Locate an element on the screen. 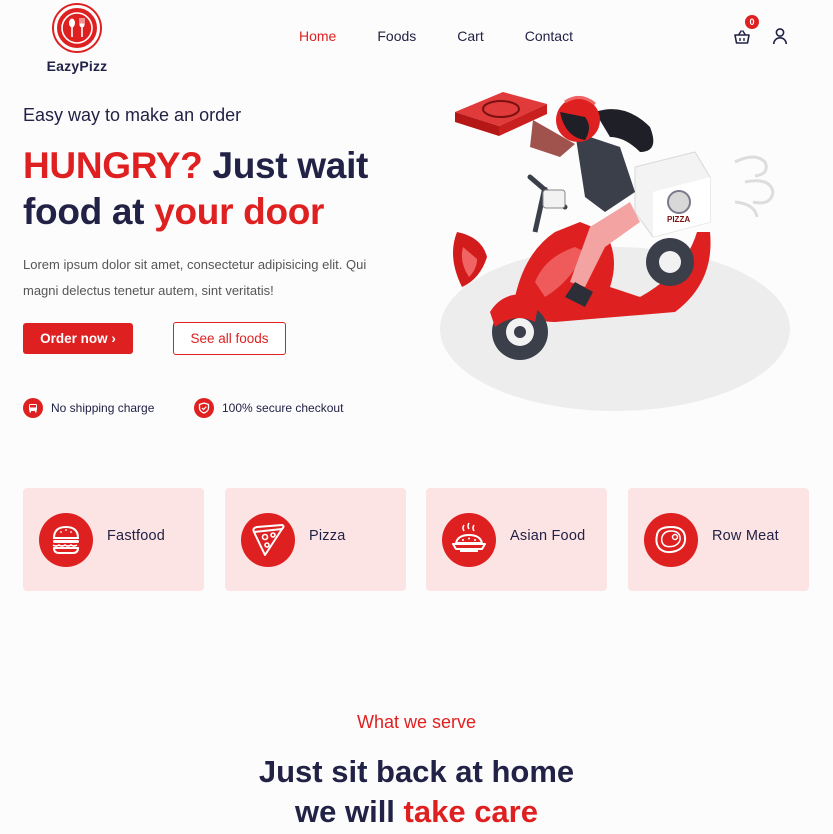  serve-title-line1: Just sit back at home is located at coordinates (416, 771).